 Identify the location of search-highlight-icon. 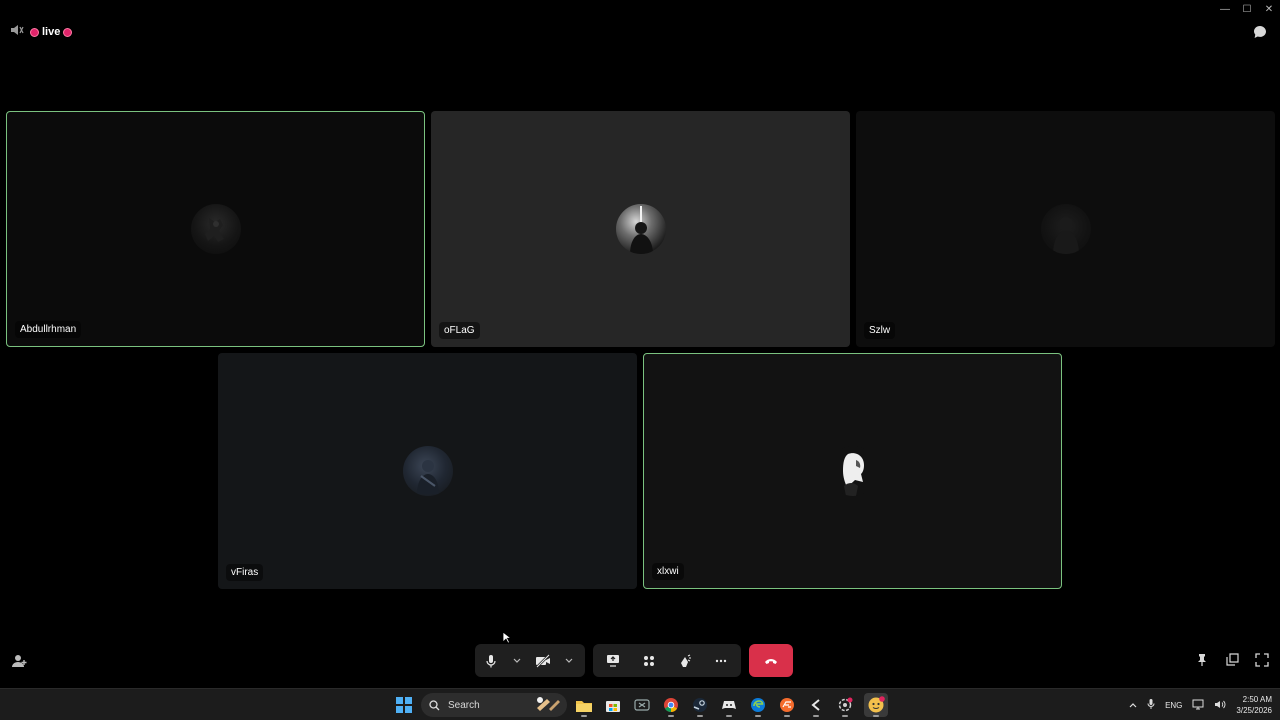
(548, 705).